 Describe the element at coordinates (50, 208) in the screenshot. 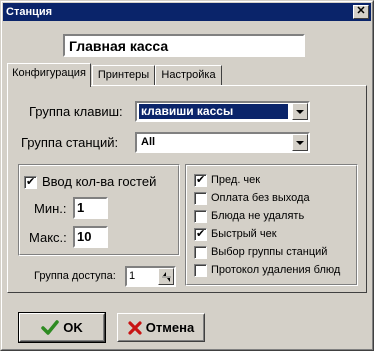

I see `min-label: Мин.:` at that location.